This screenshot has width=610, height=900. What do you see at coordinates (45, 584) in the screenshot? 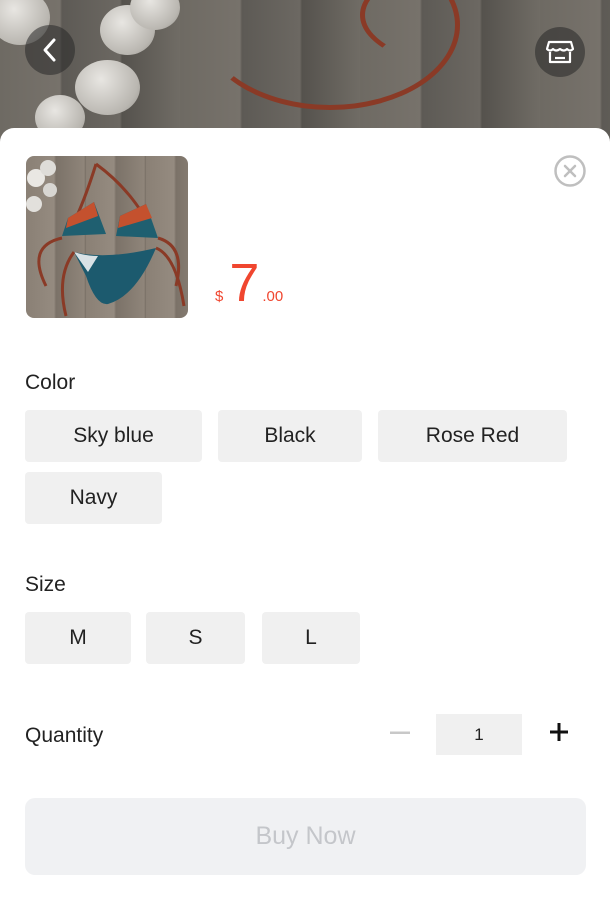
I see `size-label: Size` at bounding box center [45, 584].